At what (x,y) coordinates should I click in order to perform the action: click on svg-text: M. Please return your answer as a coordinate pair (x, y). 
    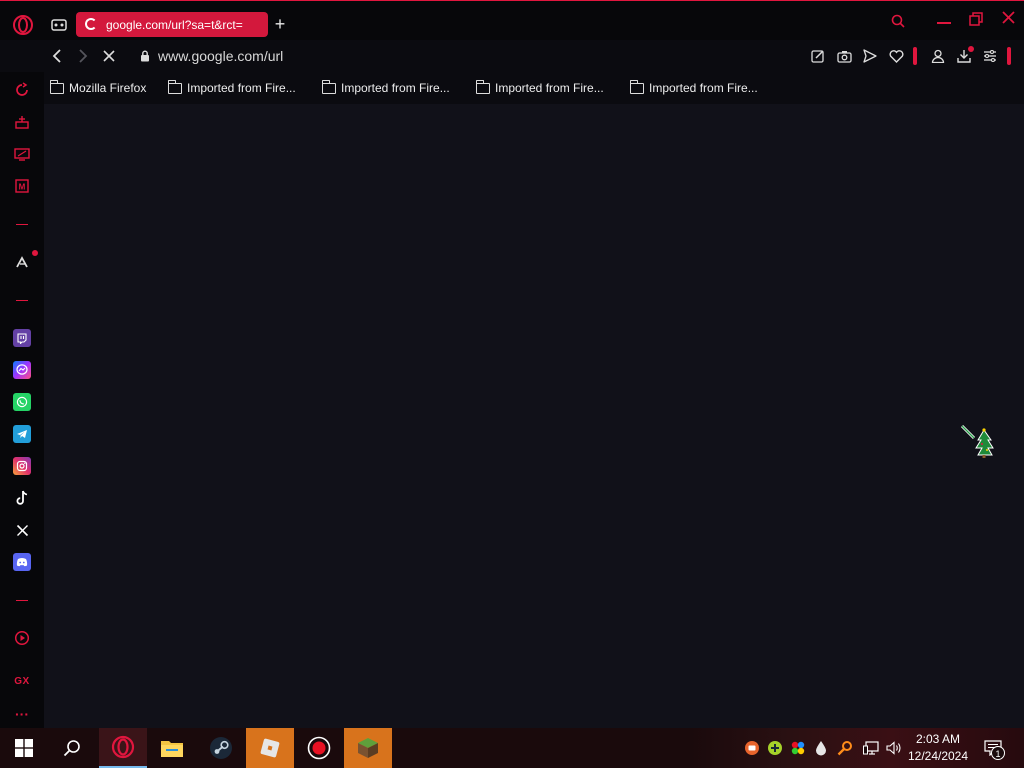
    Looking at the image, I should click on (22, 187).